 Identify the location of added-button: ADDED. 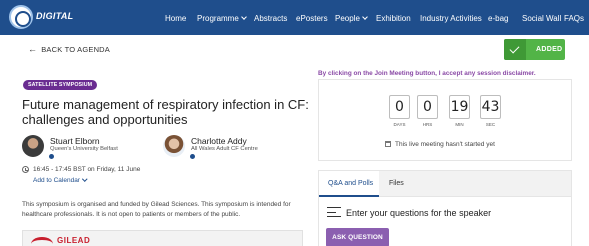
(534, 49).